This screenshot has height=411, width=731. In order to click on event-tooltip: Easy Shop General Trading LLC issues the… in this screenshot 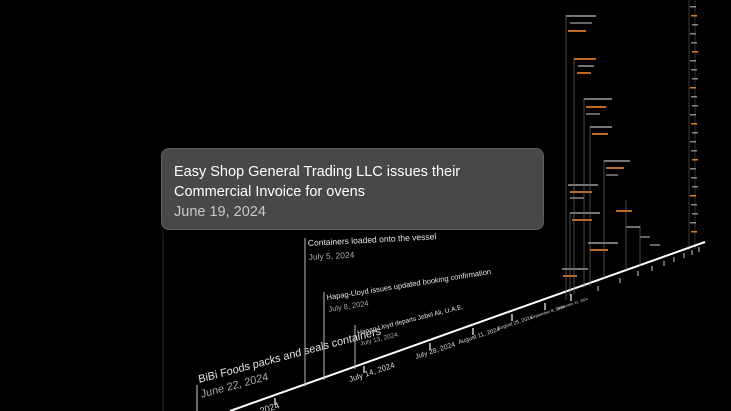, I will do `click(352, 189)`.